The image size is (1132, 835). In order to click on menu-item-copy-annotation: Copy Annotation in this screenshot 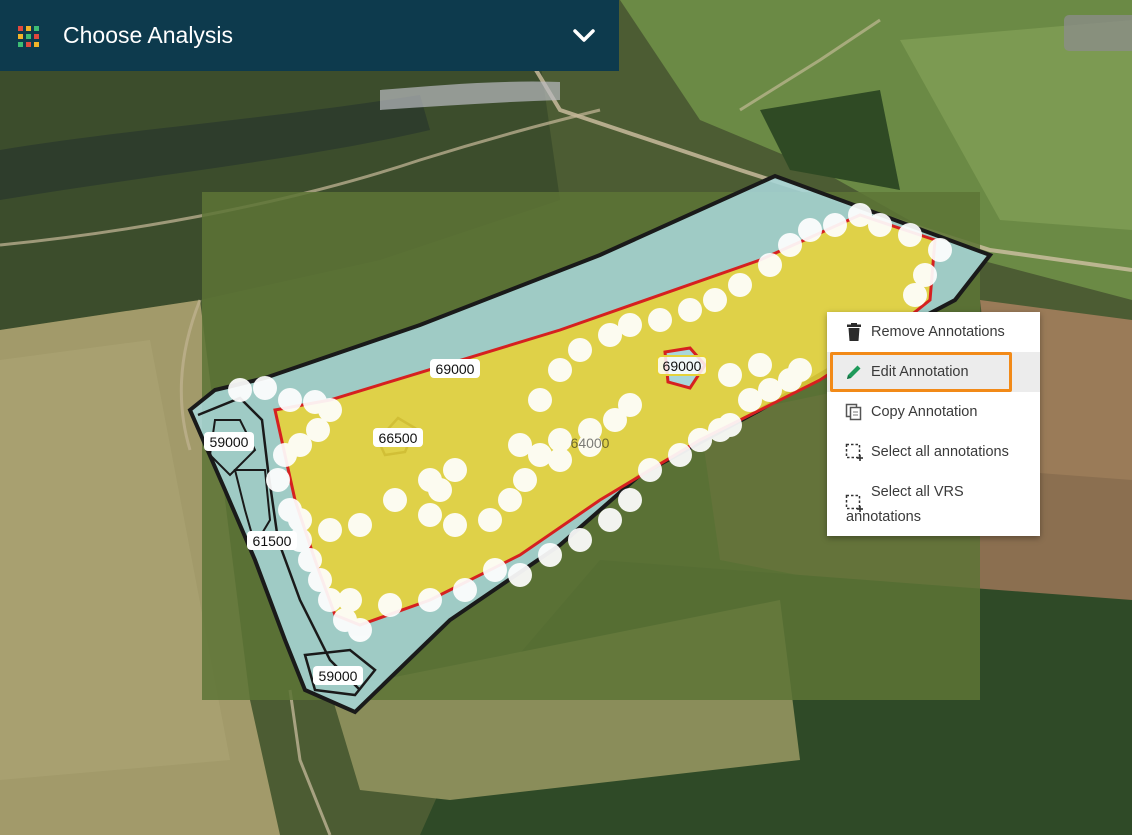, I will do `click(933, 412)`.